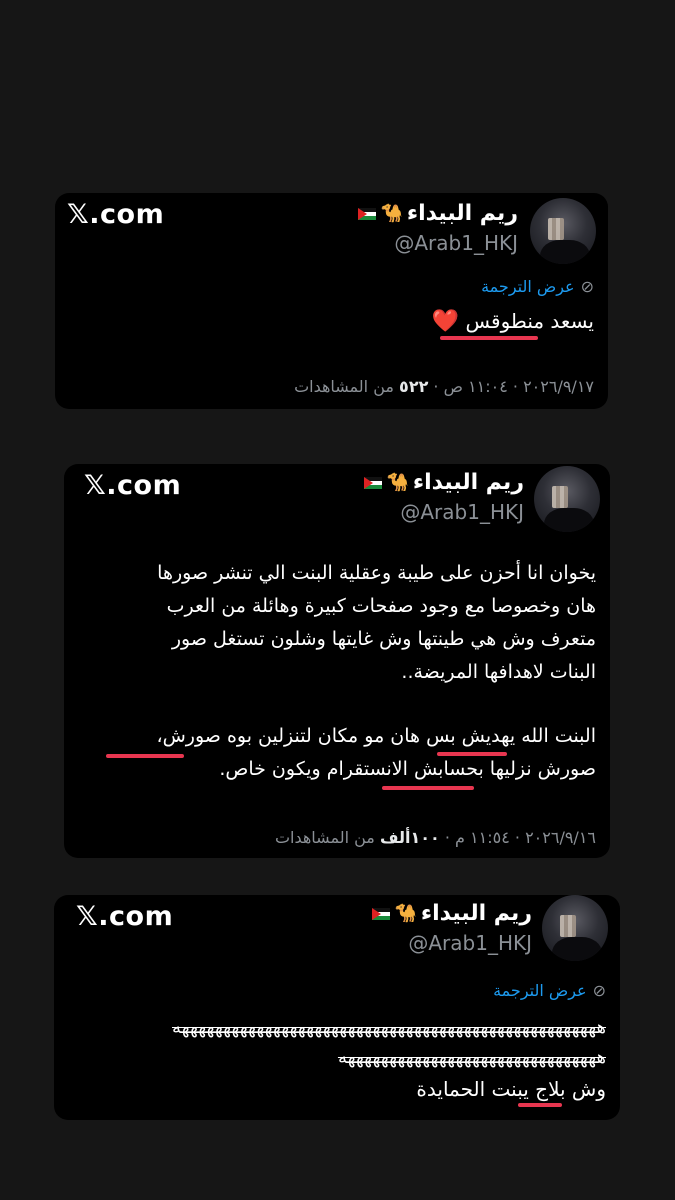 The height and width of the screenshot is (1200, 675). Describe the element at coordinates (409, 837) in the screenshot. I see `view-count: ١٠٠ألف` at that location.